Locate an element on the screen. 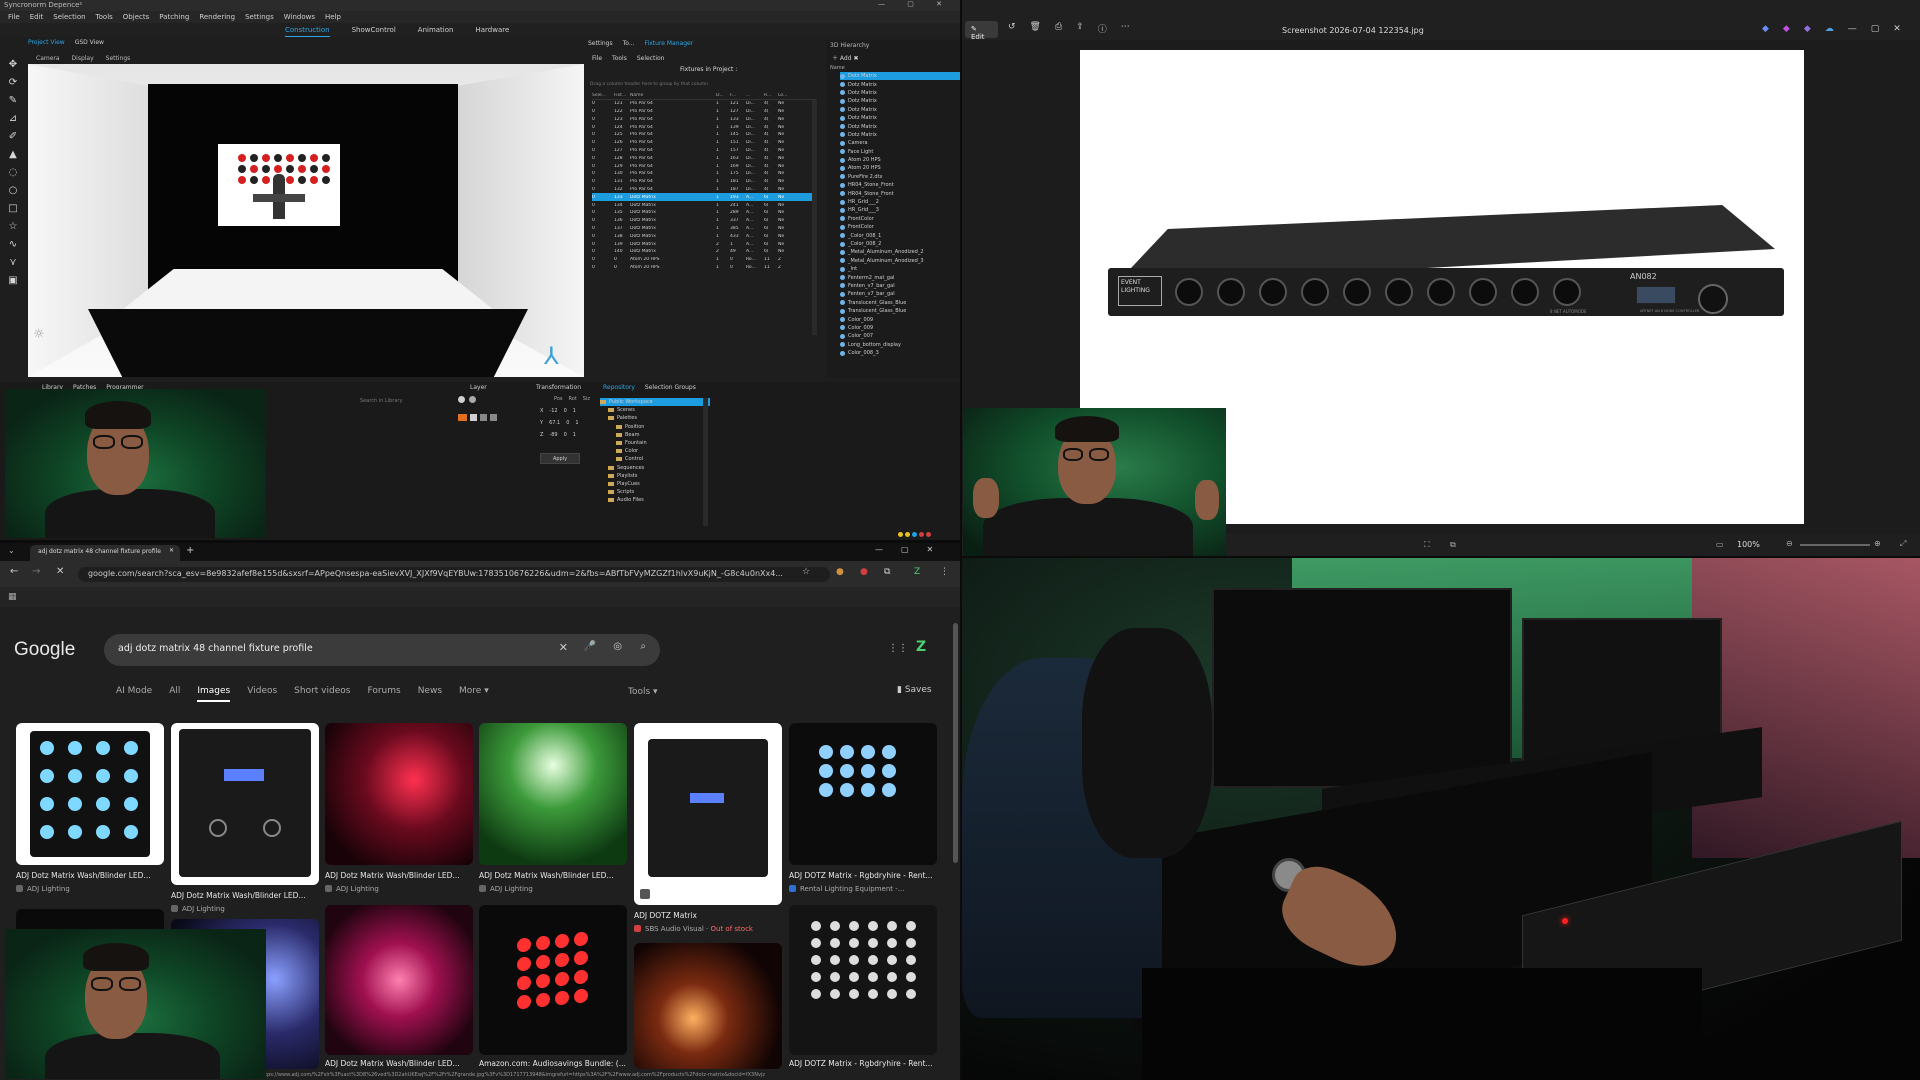  transform-row-x: X -12 0 1 is located at coordinates (565, 411).